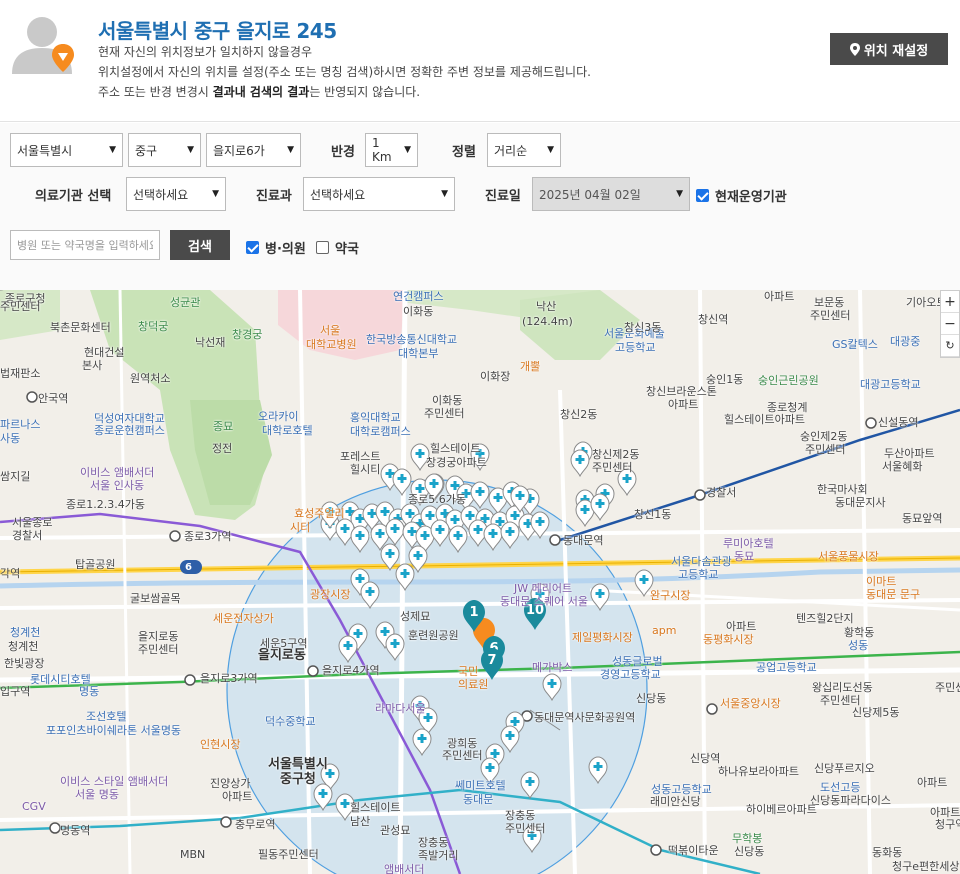 This screenshot has width=960, height=874. I want to click on map-place-label: 한빛광장, so click(24, 663).